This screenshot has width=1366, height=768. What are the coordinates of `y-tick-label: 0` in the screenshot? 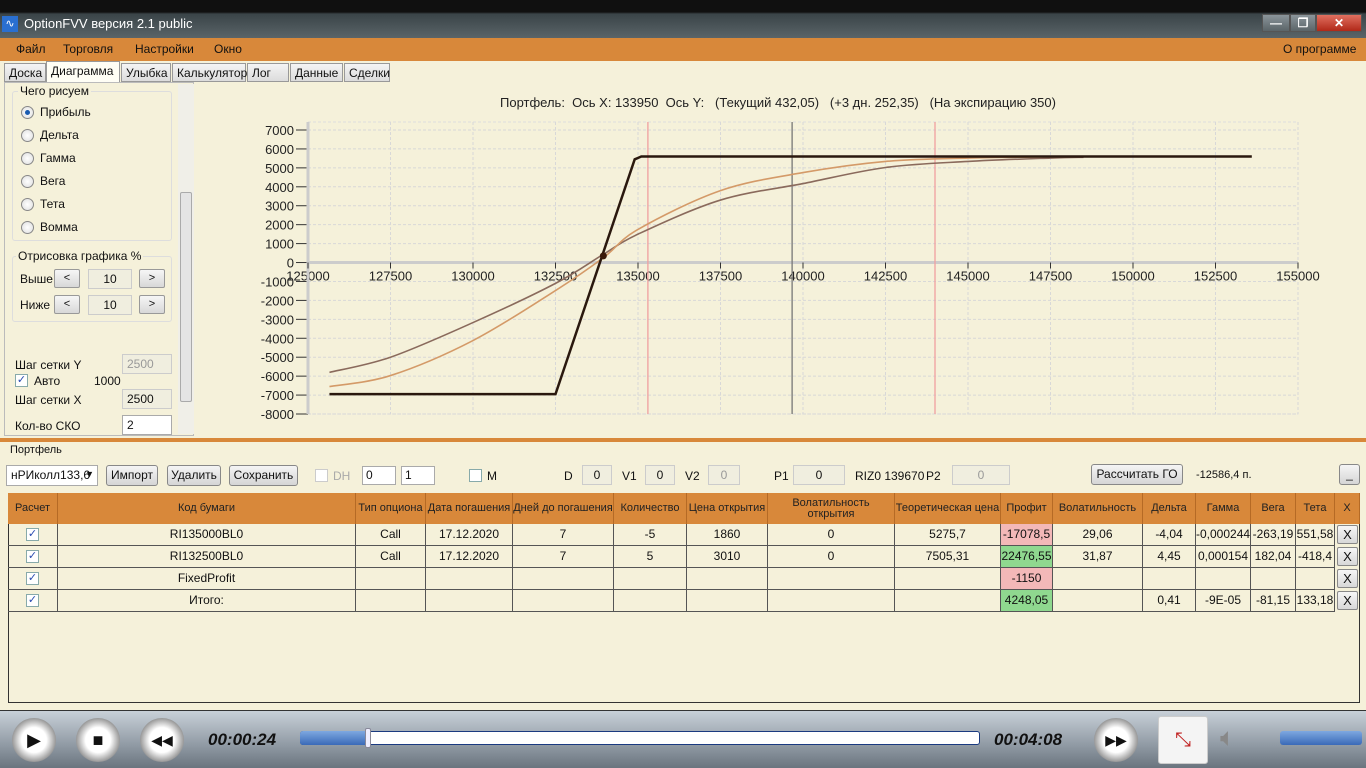 It's located at (290, 263).